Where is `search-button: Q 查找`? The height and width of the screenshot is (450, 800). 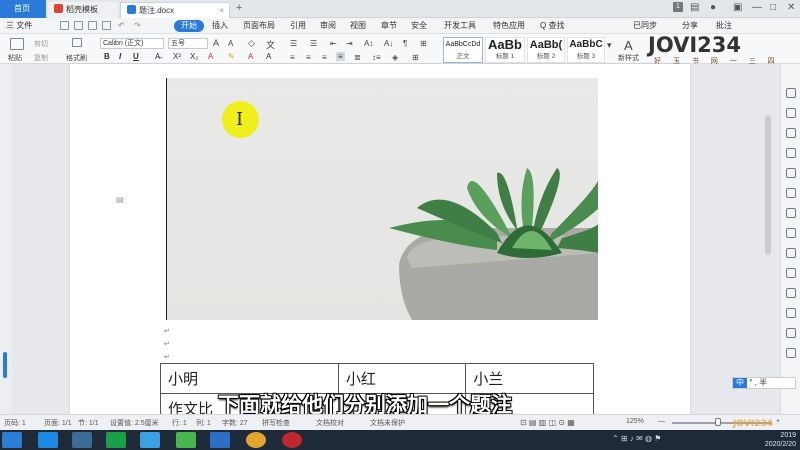 search-button: Q 查找 is located at coordinates (552, 26).